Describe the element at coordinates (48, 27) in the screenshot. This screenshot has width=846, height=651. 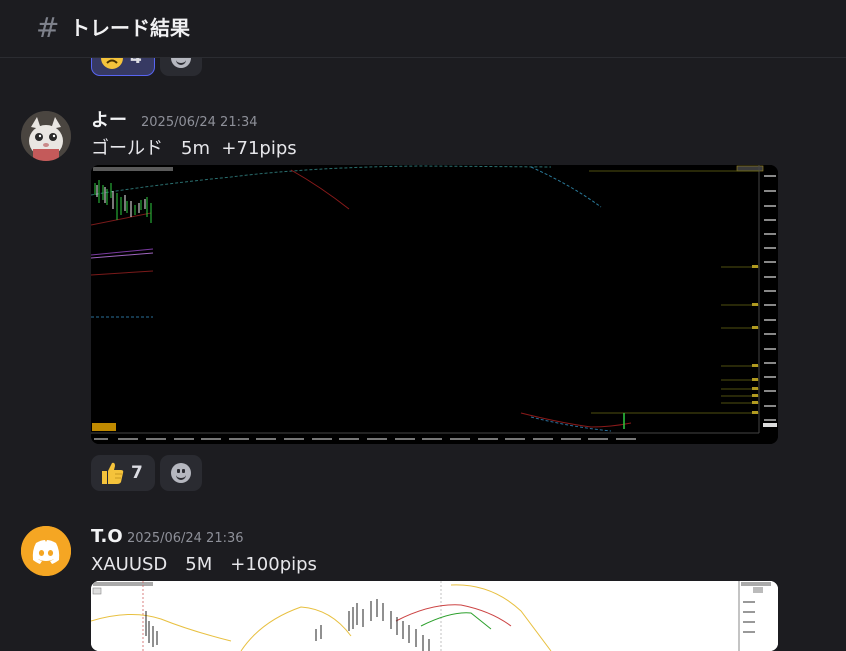
I see `hash-icon: #` at that location.